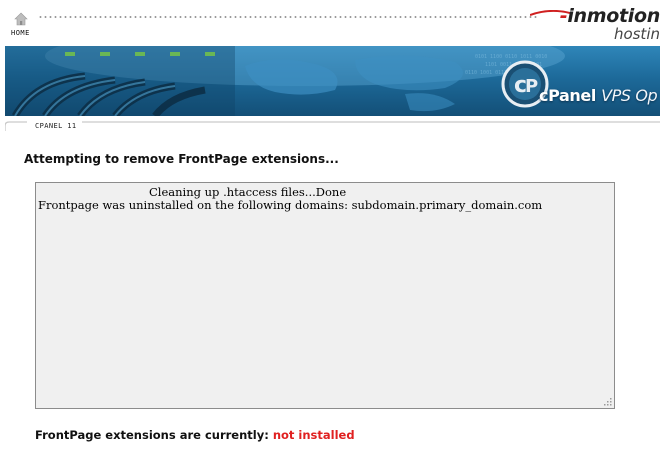  Describe the element at coordinates (332, 126) in the screenshot. I see `tab-frame` at that location.